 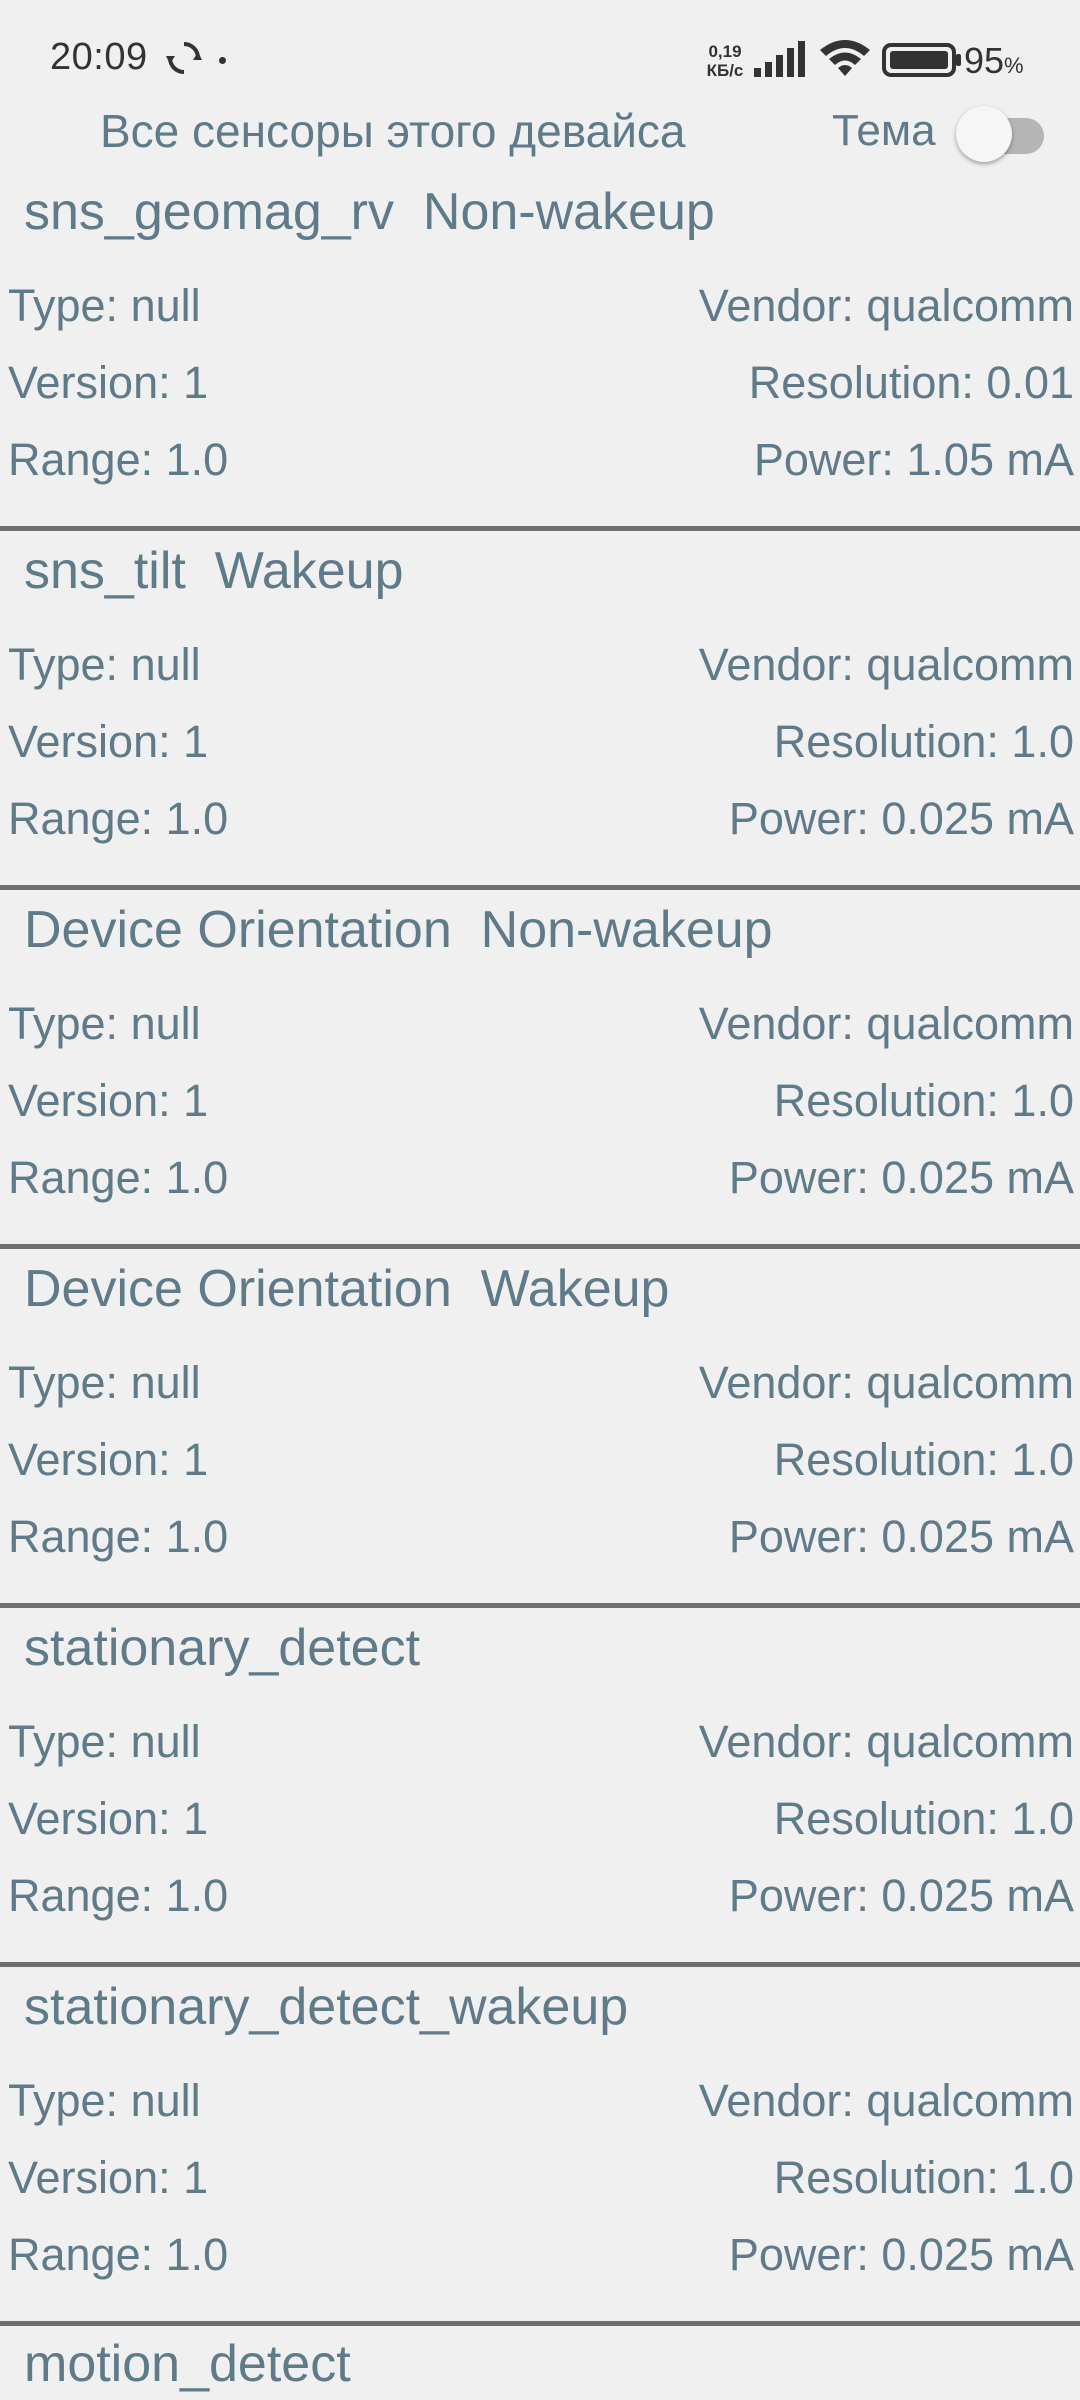 What do you see at coordinates (184, 58) in the screenshot?
I see `sync-icon` at bounding box center [184, 58].